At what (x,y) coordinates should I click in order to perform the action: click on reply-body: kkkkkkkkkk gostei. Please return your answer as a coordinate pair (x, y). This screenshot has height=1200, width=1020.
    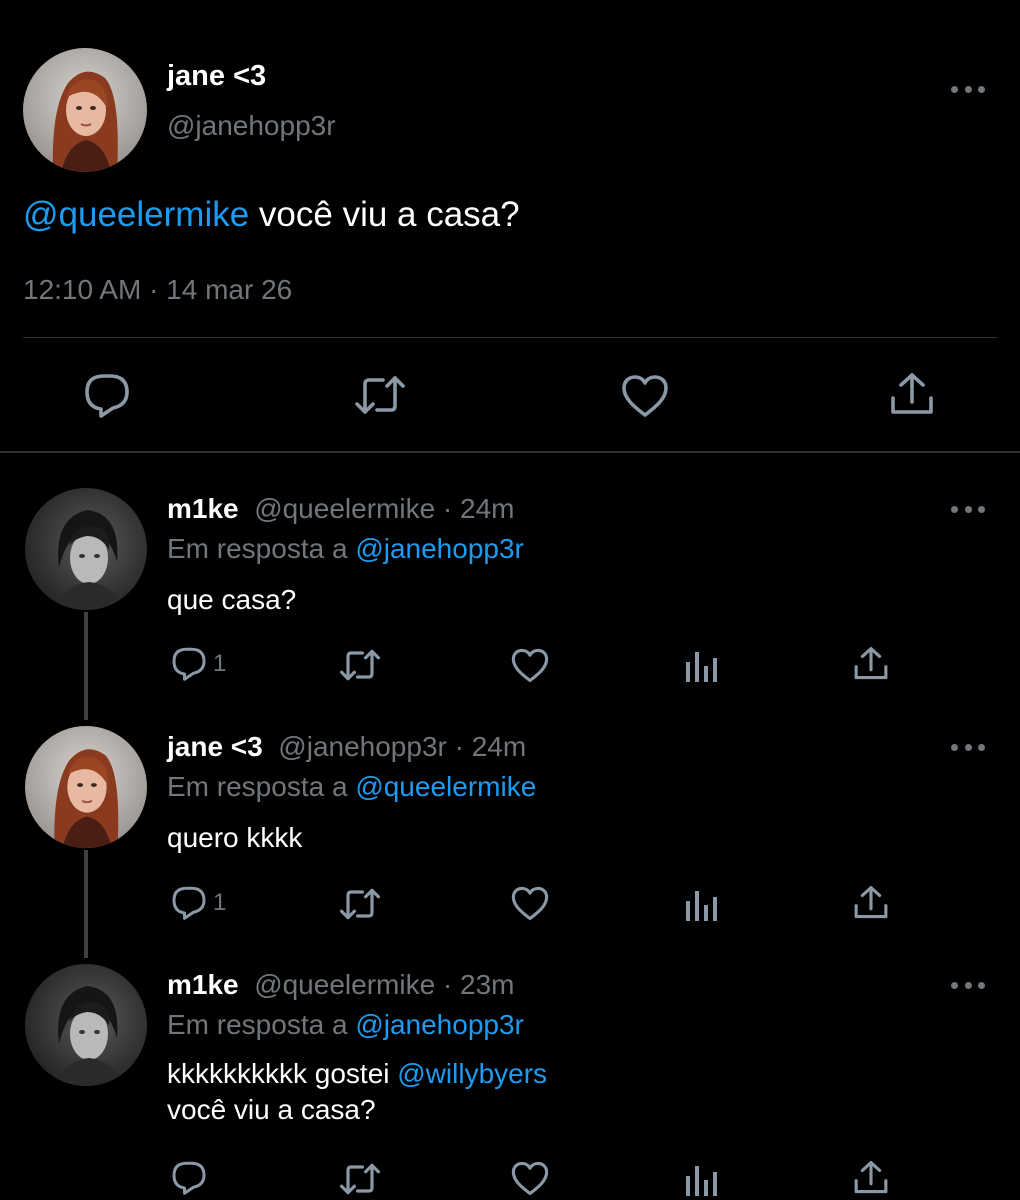
    Looking at the image, I should click on (282, 1073).